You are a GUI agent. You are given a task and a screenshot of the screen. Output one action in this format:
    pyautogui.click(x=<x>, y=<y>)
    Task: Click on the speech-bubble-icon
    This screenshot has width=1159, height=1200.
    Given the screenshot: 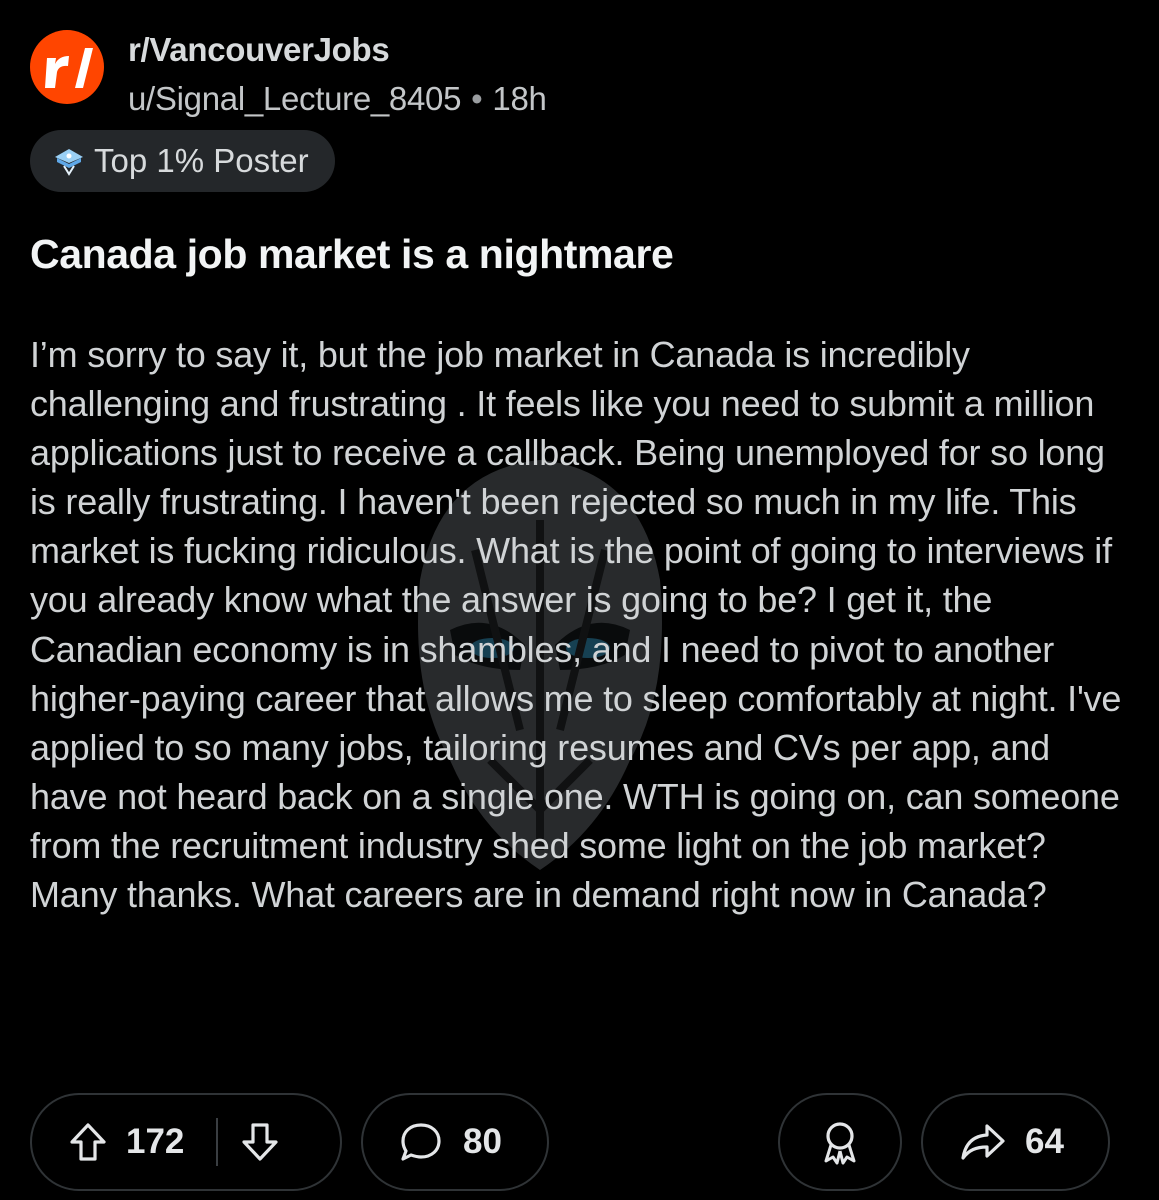 What is the action you would take?
    pyautogui.click(x=421, y=1142)
    